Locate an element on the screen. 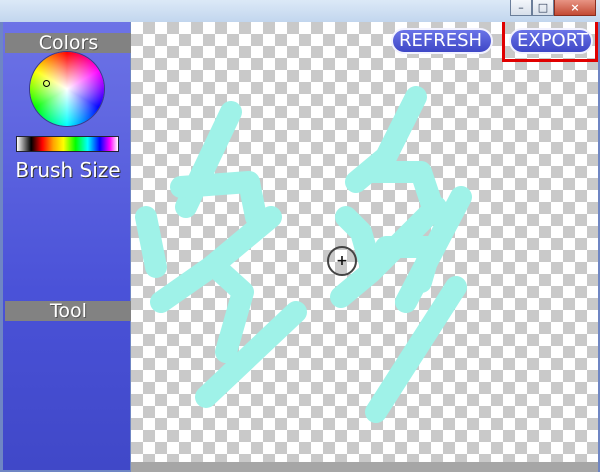 This screenshot has width=600, height=472. window-controls: – □ × is located at coordinates (553, 8).